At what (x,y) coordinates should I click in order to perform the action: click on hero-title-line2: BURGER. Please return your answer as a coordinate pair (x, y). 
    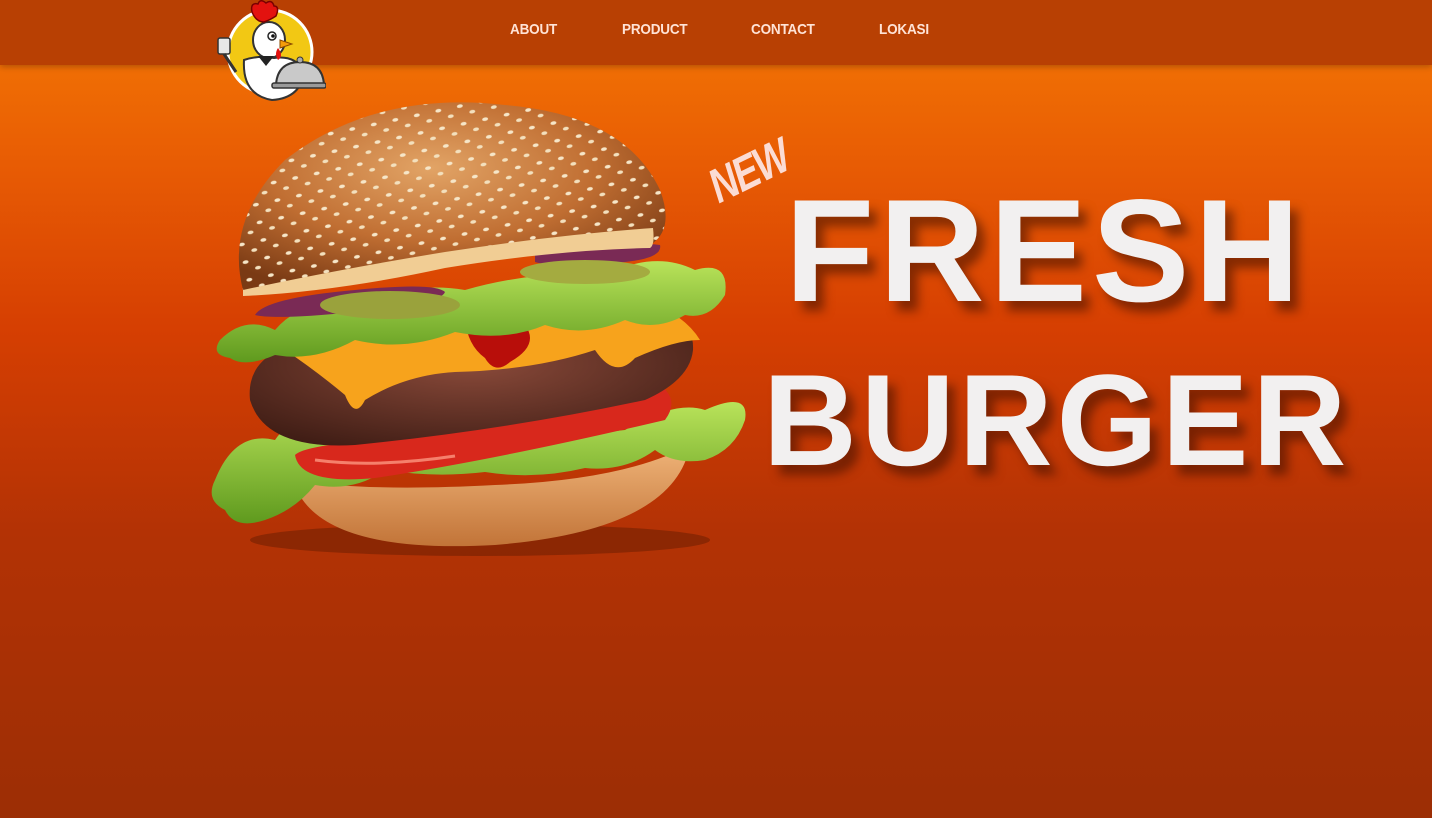
    Looking at the image, I should click on (1057, 420).